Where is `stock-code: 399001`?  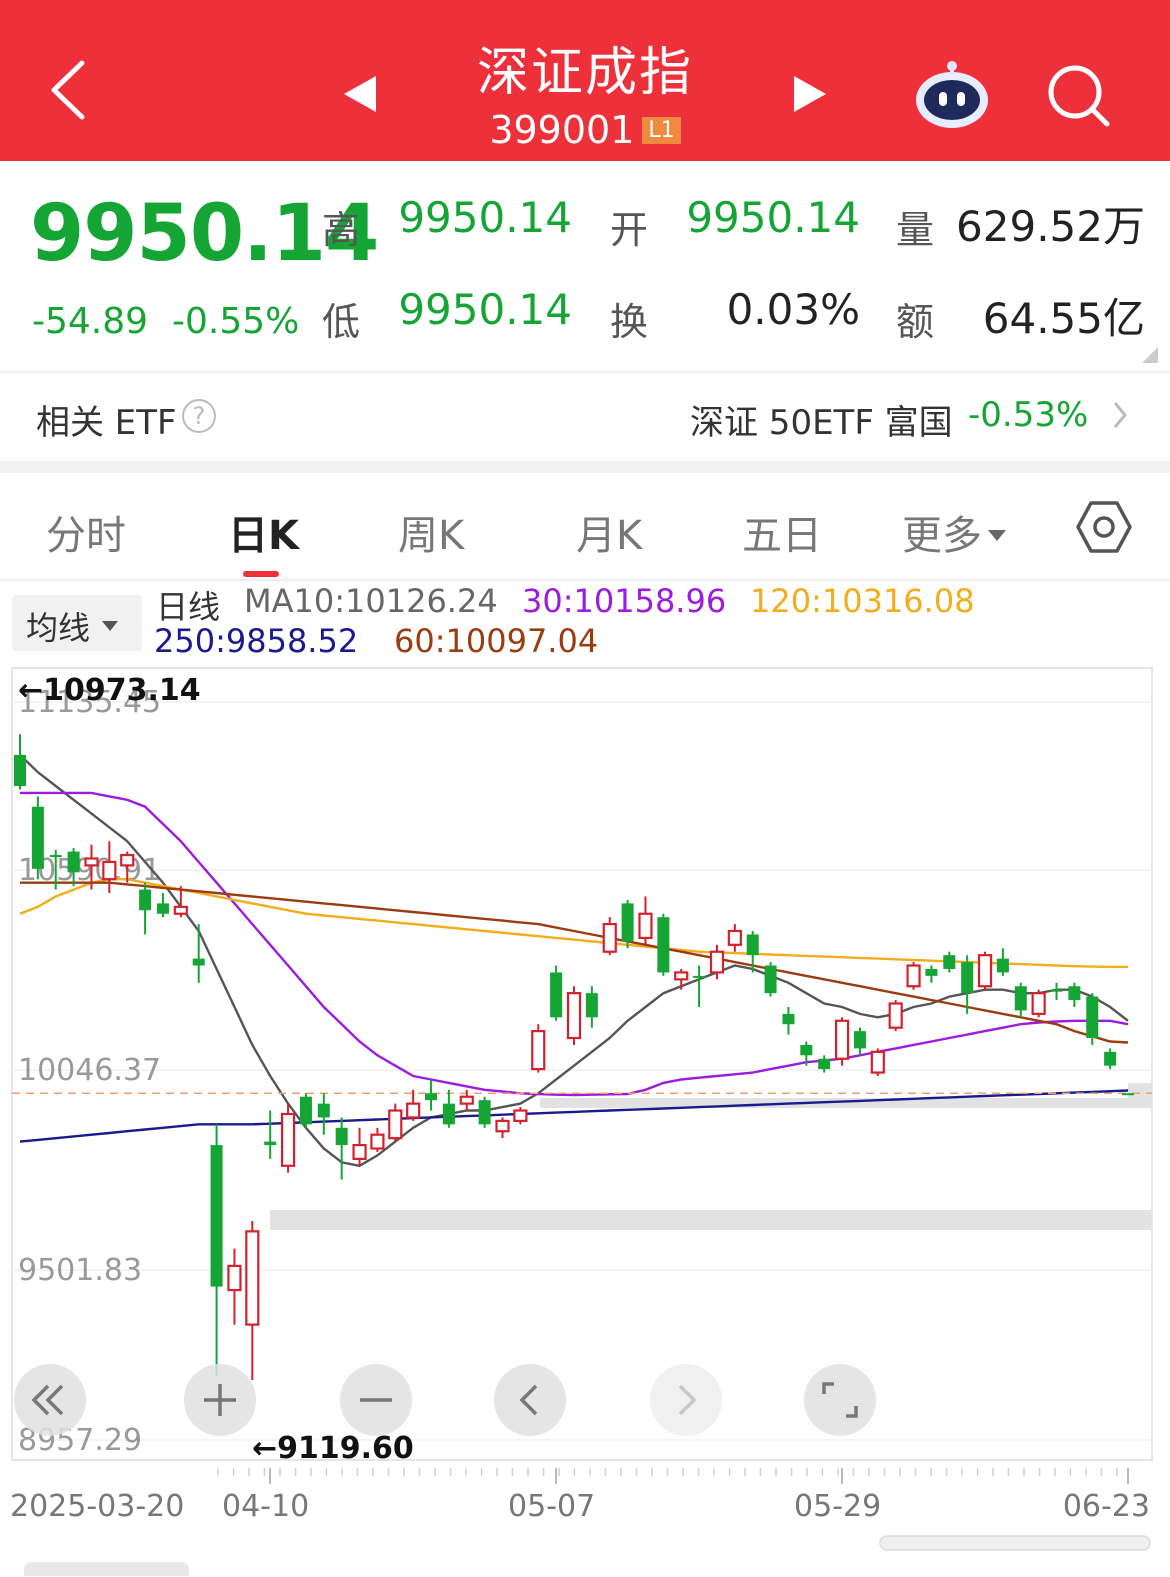
stock-code: 399001 is located at coordinates (562, 130).